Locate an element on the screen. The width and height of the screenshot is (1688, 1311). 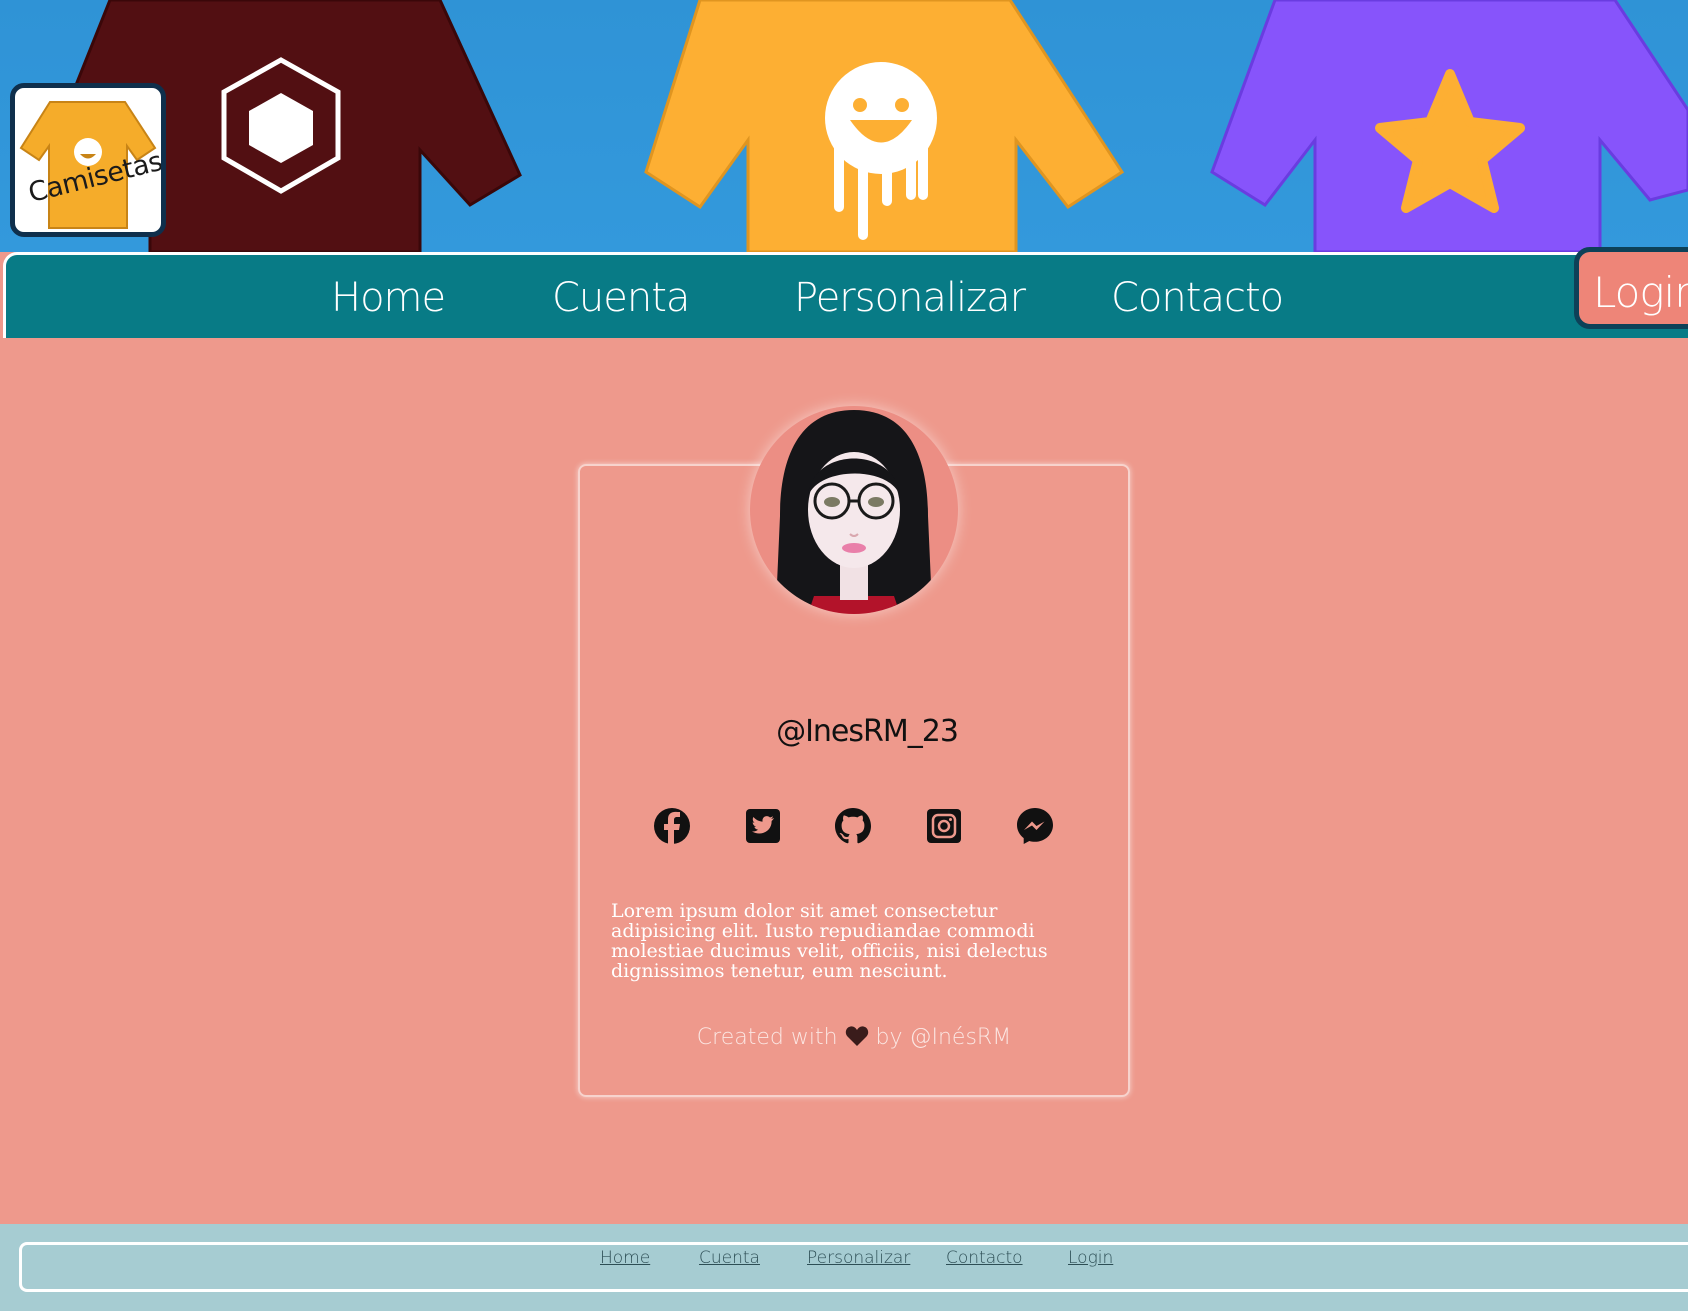
github-icon is located at coordinates (853, 826).